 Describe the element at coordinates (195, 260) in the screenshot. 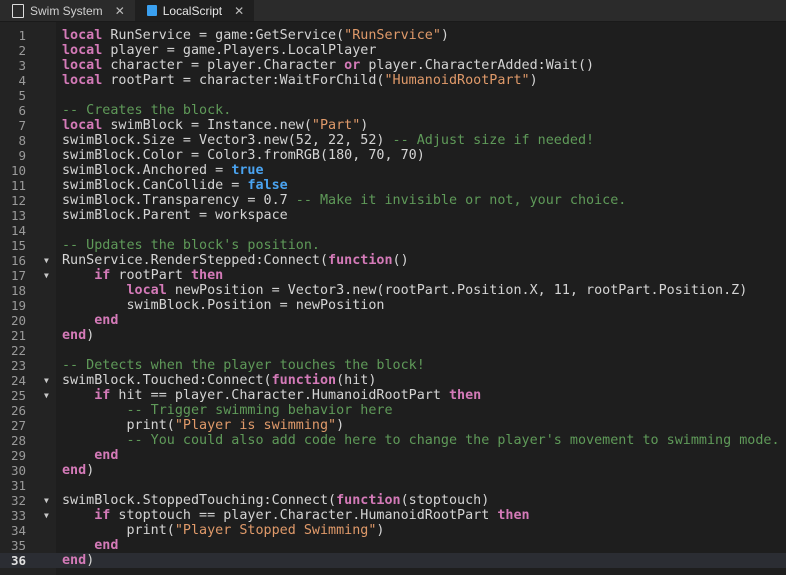

I see `code-token: RunService.RenderStepped:Connect(` at that location.